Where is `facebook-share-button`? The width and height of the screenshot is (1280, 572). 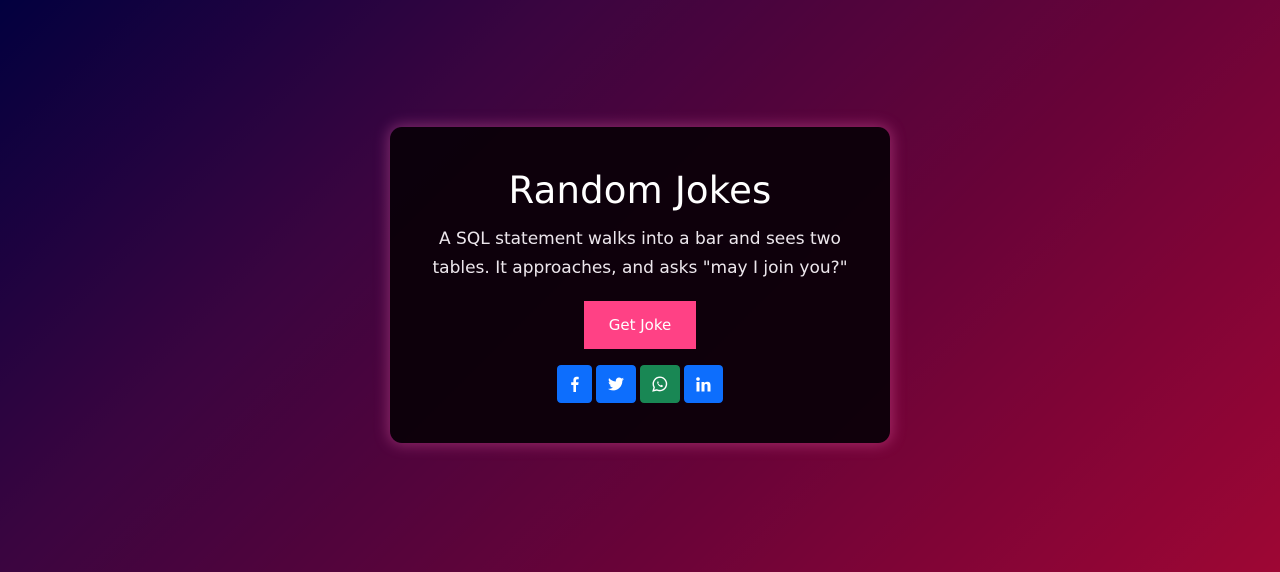
facebook-share-button is located at coordinates (574, 384).